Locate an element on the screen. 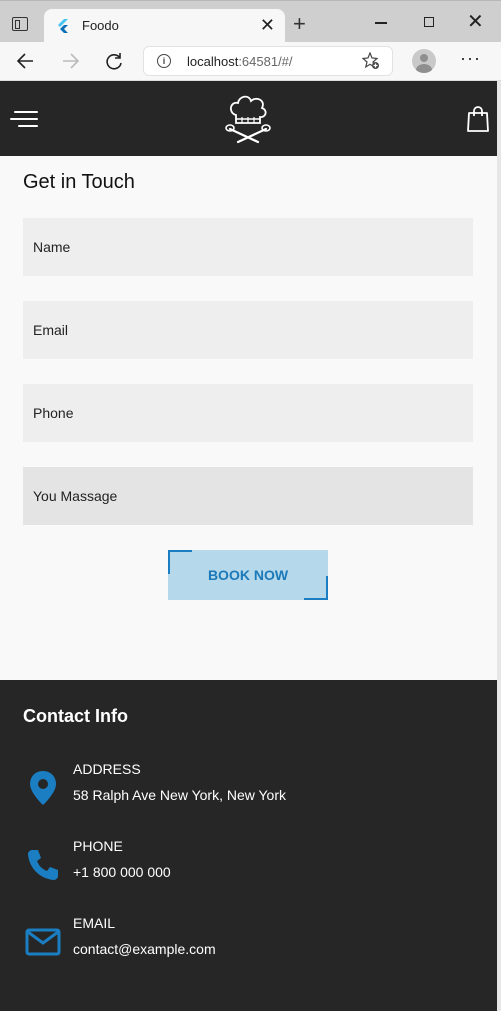 This screenshot has width=501, height=1011. shopping-bag-icon is located at coordinates (478, 119).